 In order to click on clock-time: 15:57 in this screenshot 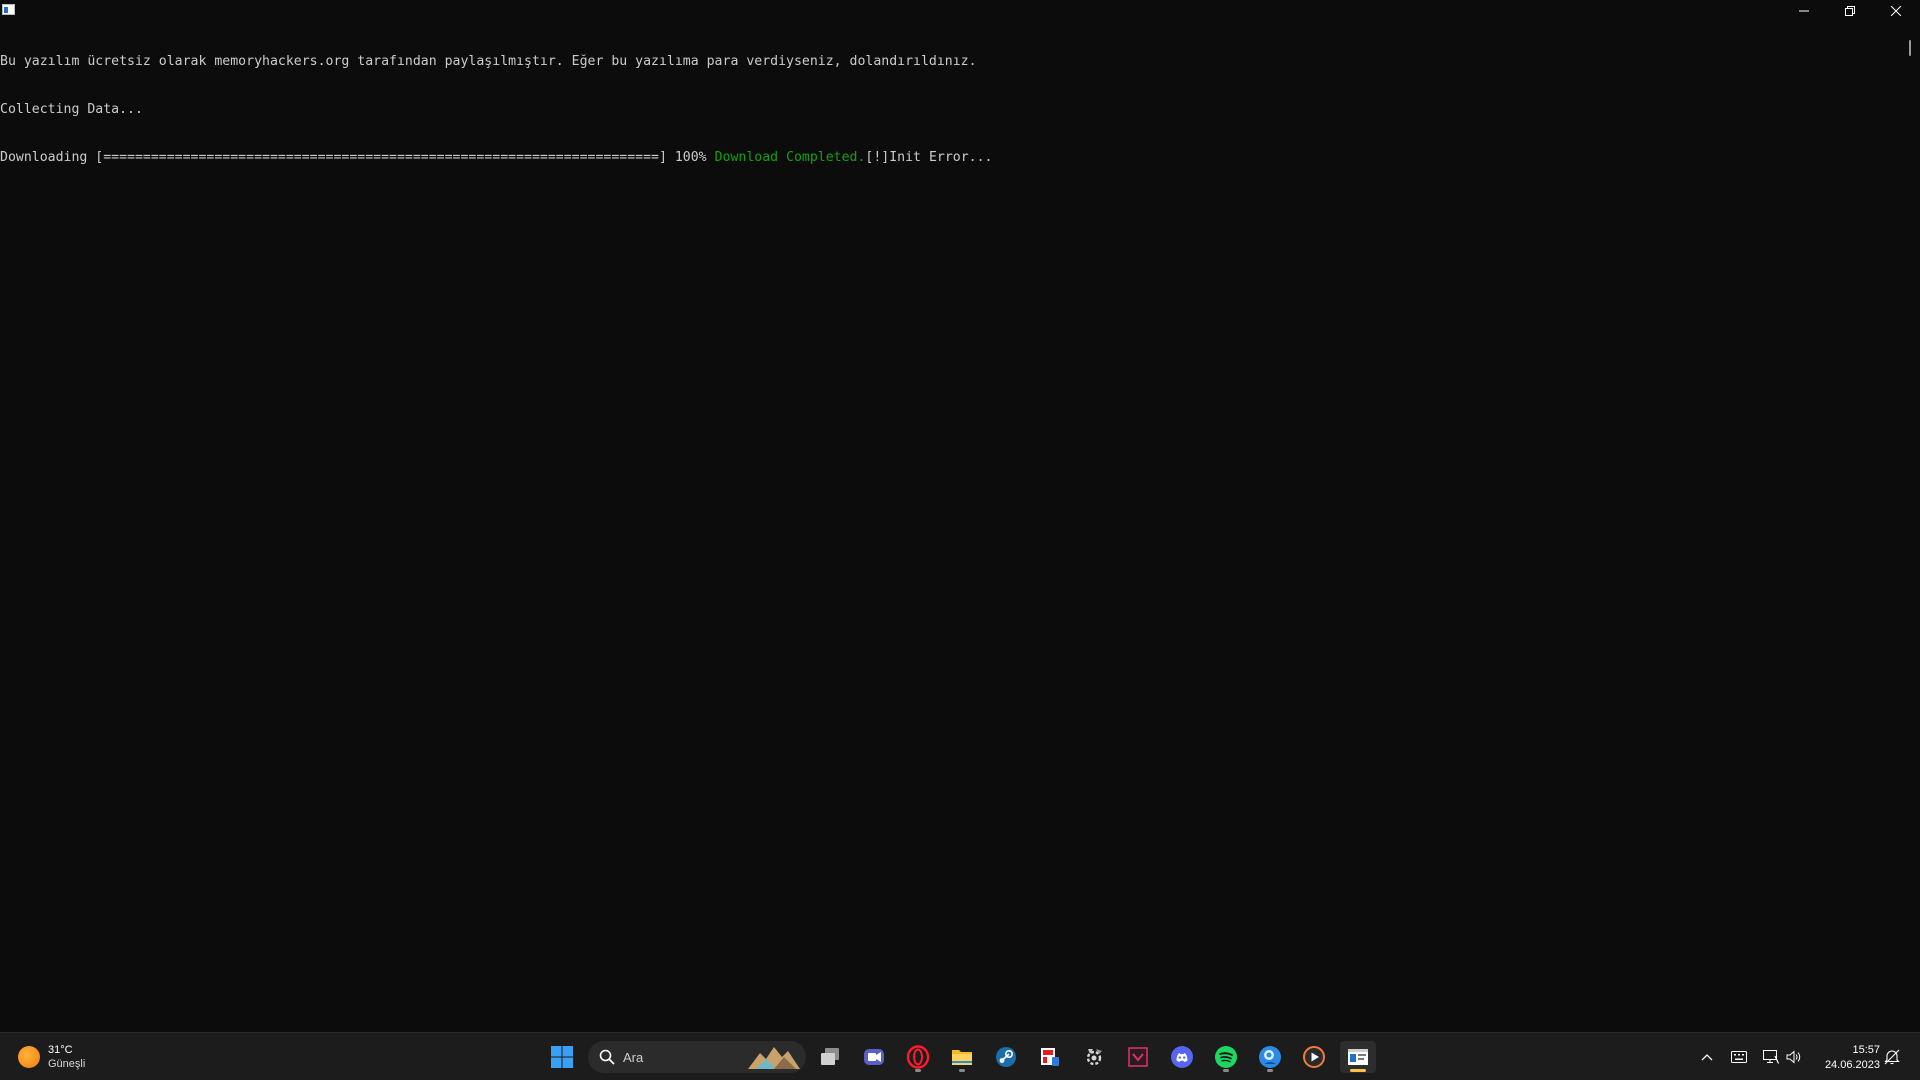, I will do `click(1866, 1050)`.